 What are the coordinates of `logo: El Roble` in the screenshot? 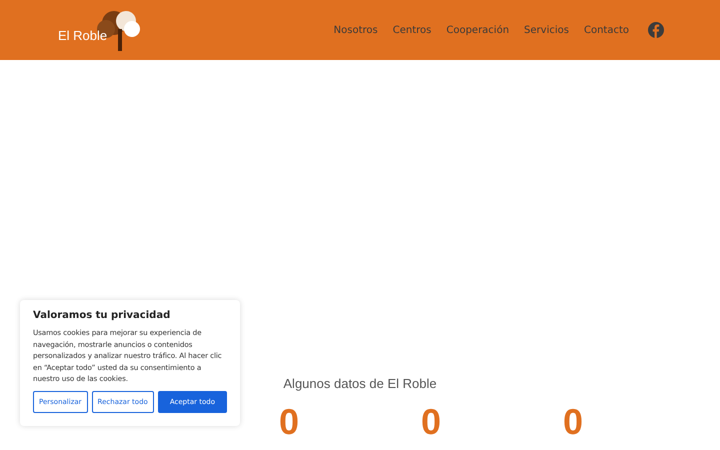 It's located at (98, 30).